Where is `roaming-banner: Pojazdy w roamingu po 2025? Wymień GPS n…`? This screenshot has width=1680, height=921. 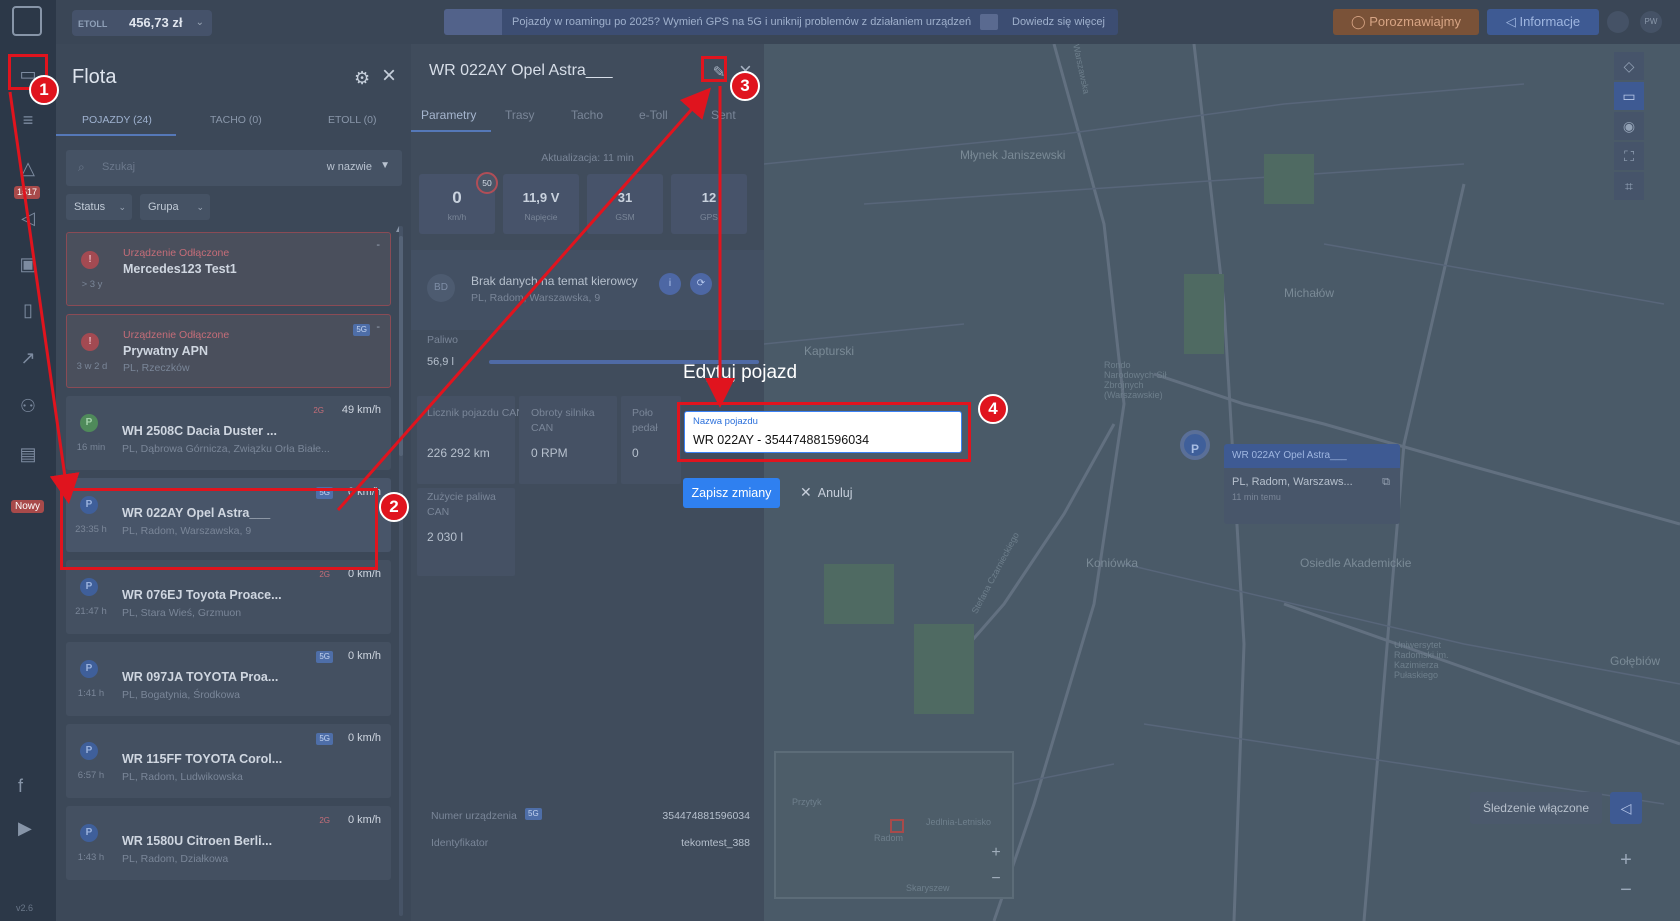
roaming-banner: Pojazdy w roamingu po 2025? Wymień GPS n… is located at coordinates (781, 22).